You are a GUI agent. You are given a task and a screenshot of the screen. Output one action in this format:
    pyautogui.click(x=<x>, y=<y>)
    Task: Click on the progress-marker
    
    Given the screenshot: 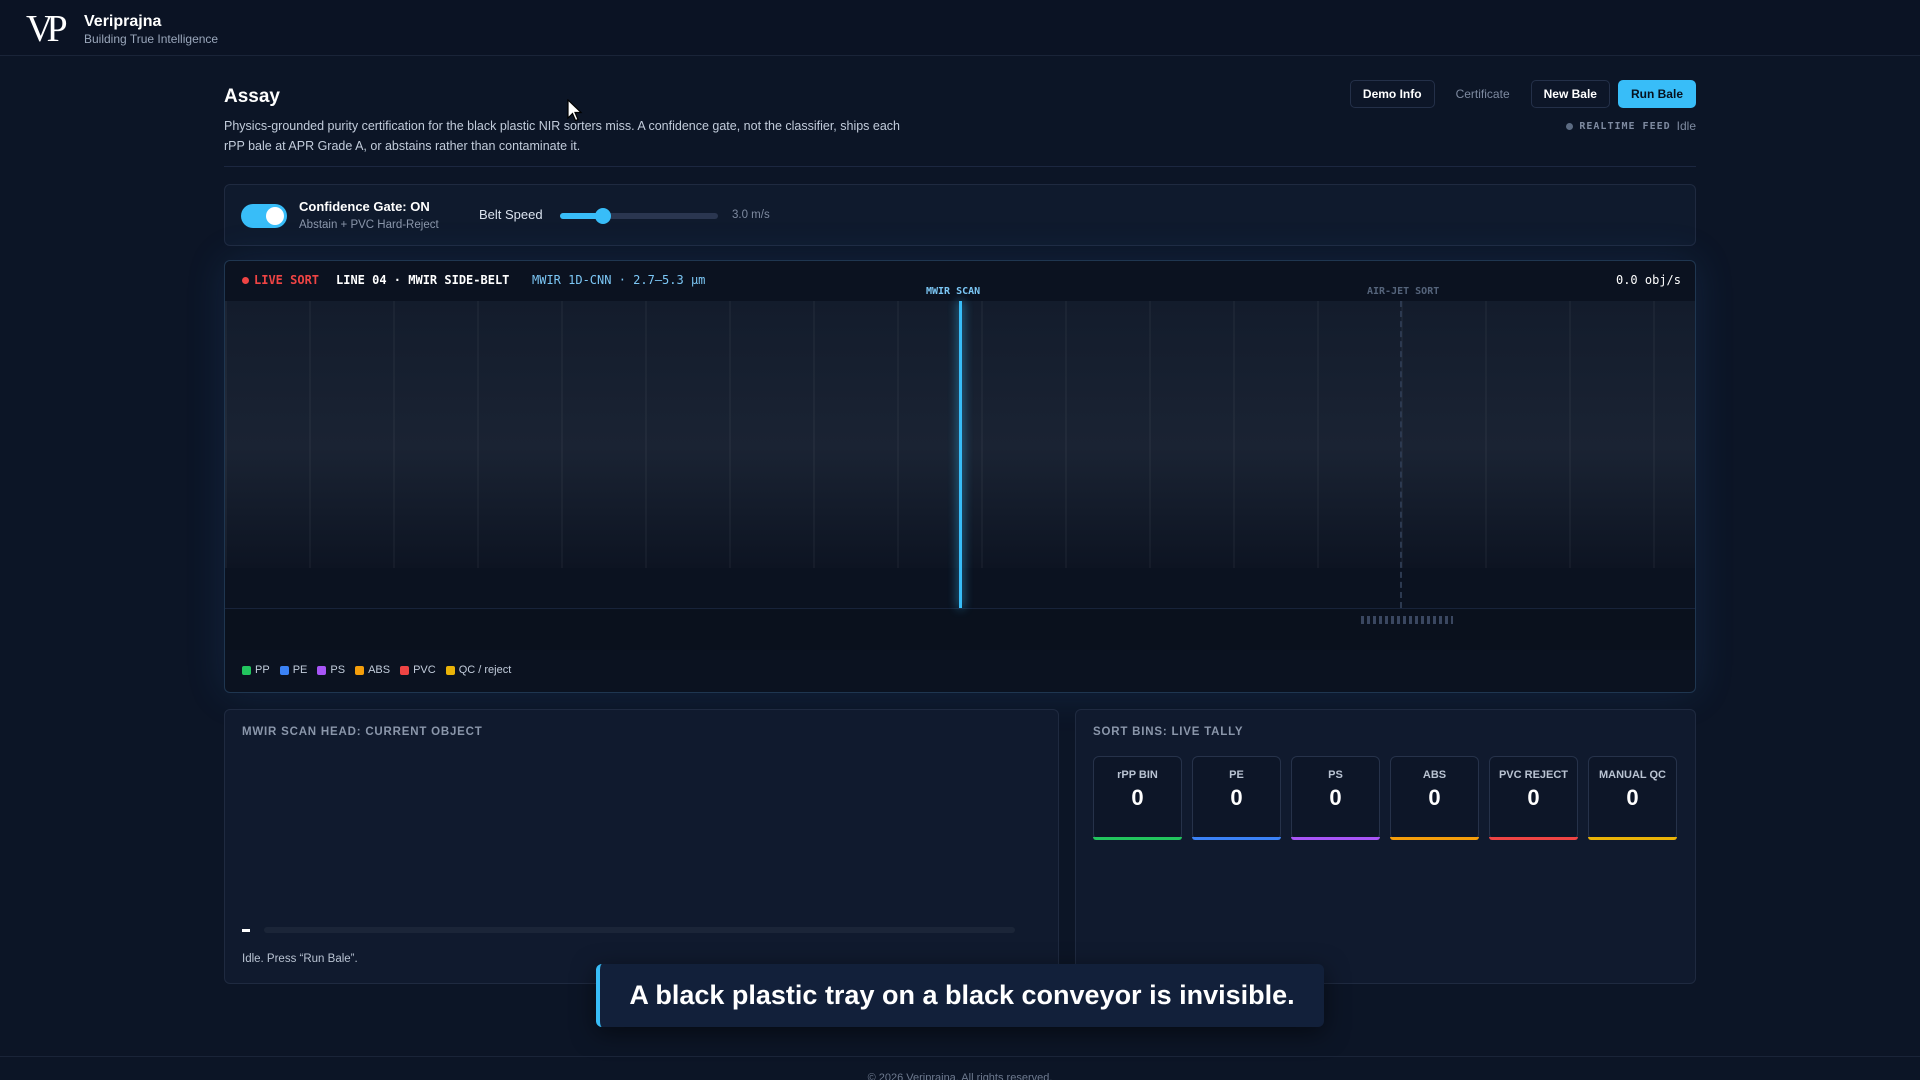 What is the action you would take?
    pyautogui.click(x=246, y=930)
    